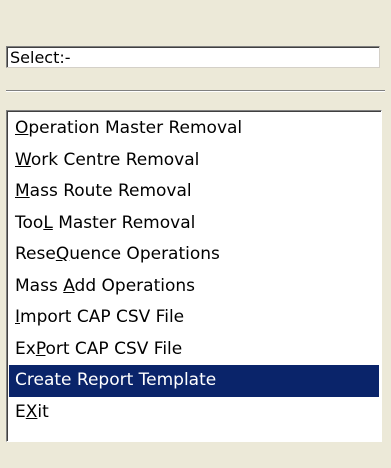  What do you see at coordinates (194, 161) in the screenshot?
I see `list-item-work-centre-removal: Work Centre Removal` at bounding box center [194, 161].